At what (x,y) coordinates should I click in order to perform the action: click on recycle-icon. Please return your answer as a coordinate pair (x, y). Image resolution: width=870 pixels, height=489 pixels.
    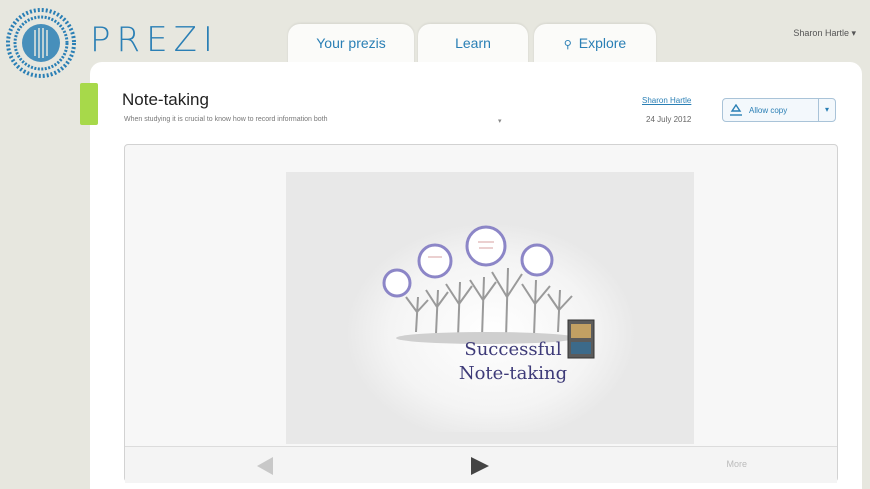
    Looking at the image, I should click on (736, 110).